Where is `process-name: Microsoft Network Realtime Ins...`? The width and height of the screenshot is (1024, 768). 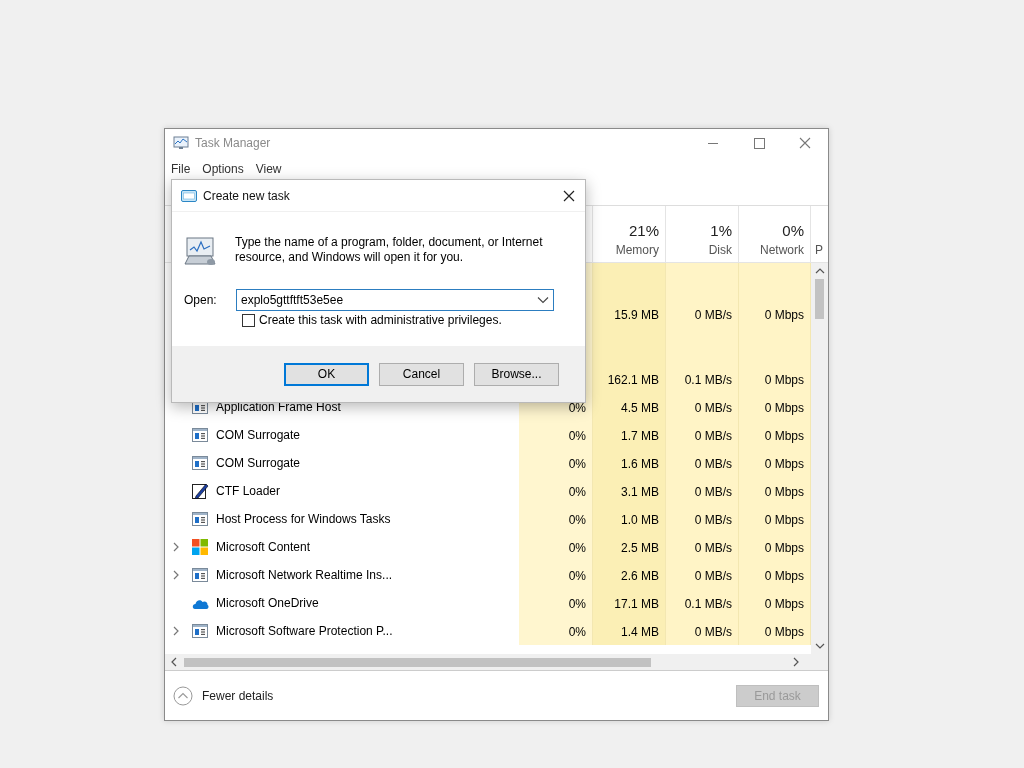 process-name: Microsoft Network Realtime Ins... is located at coordinates (304, 575).